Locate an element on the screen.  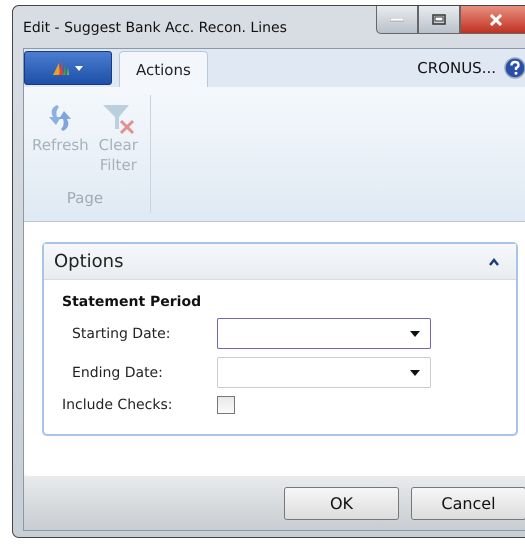
help-icon is located at coordinates (514, 68).